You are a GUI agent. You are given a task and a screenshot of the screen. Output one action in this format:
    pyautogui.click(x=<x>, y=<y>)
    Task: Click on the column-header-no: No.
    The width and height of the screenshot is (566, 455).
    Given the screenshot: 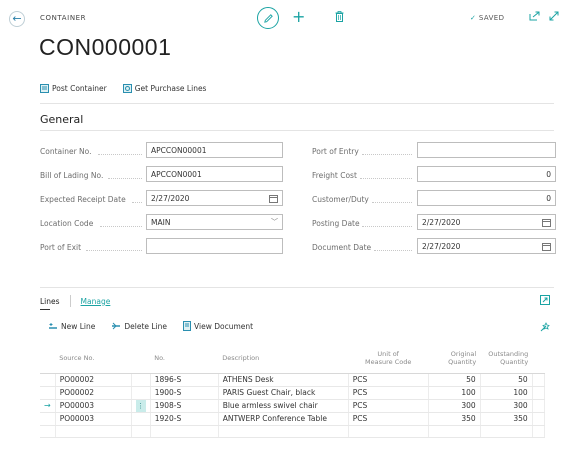 What is the action you would take?
    pyautogui.click(x=184, y=358)
    